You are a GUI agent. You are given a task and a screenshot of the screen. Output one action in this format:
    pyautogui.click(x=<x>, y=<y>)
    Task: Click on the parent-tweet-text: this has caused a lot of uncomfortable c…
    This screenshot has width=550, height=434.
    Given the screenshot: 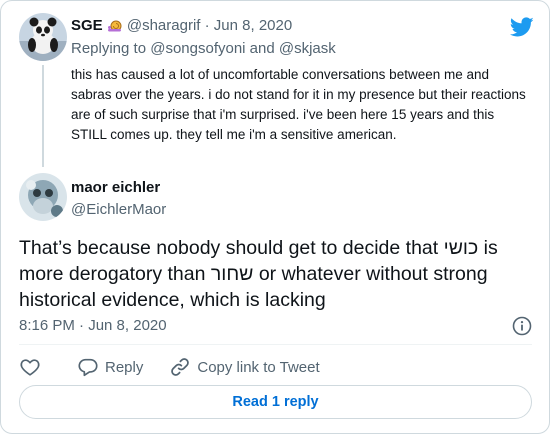 What is the action you would take?
    pyautogui.click(x=298, y=104)
    